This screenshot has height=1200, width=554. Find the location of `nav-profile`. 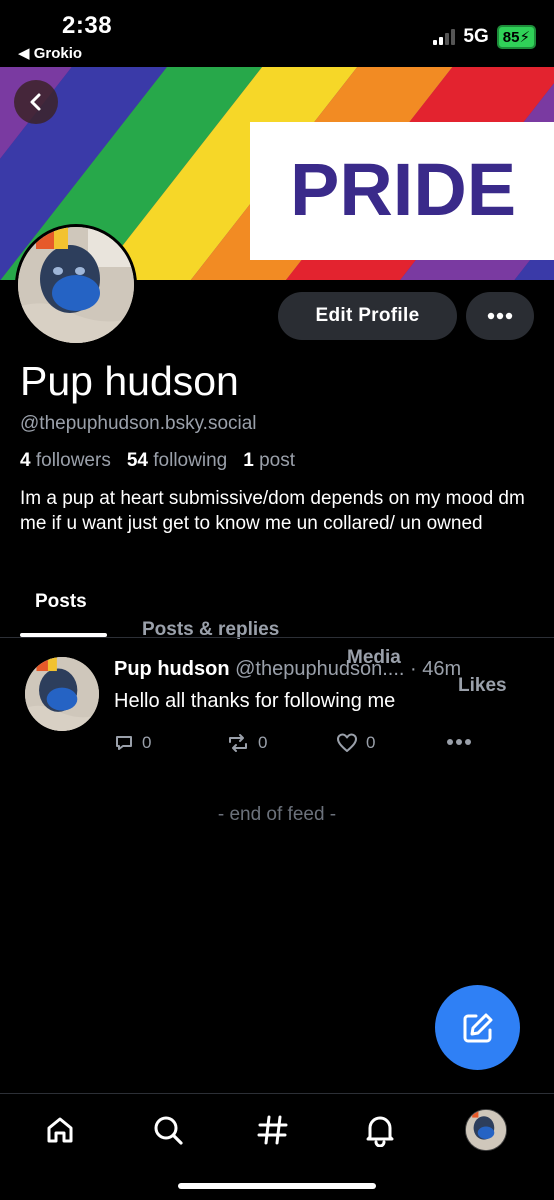

nav-profile is located at coordinates (486, 1130).